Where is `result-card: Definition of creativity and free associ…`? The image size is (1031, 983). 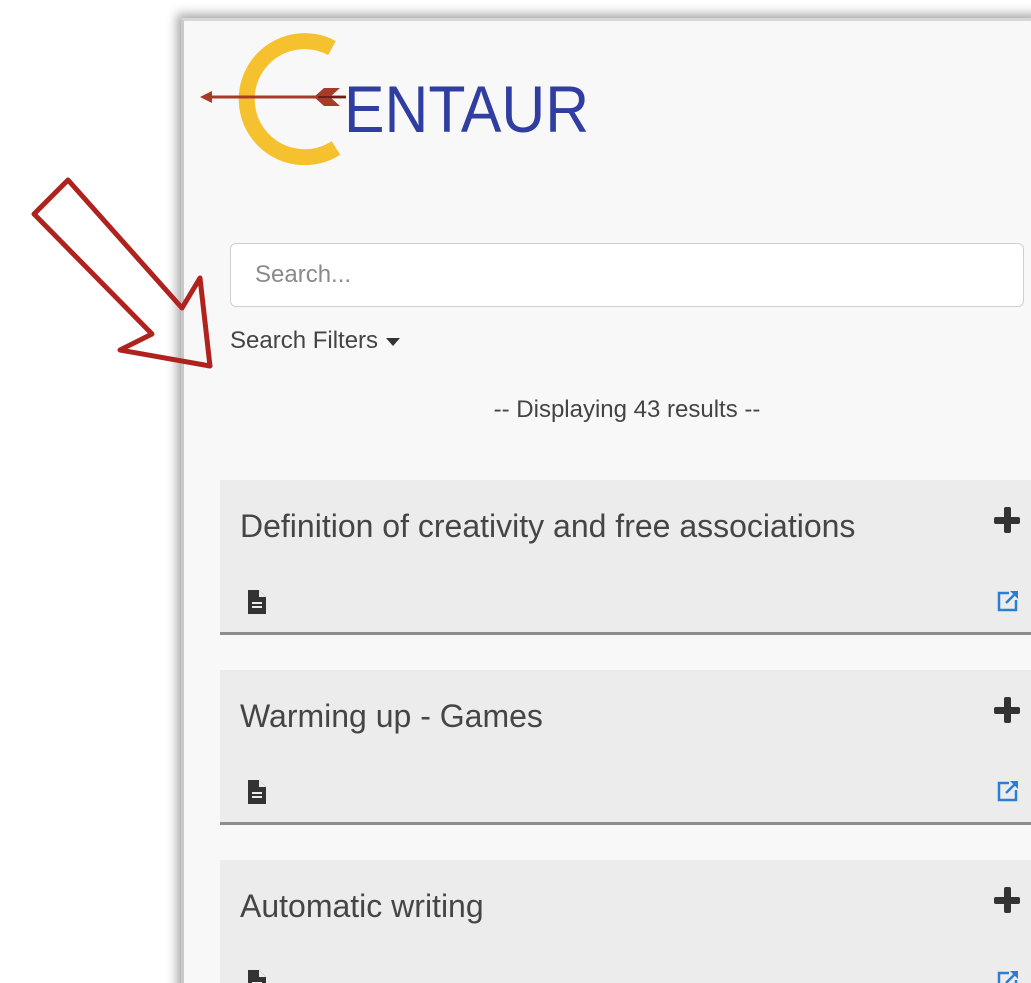 result-card: Definition of creativity and free associ… is located at coordinates (625, 557).